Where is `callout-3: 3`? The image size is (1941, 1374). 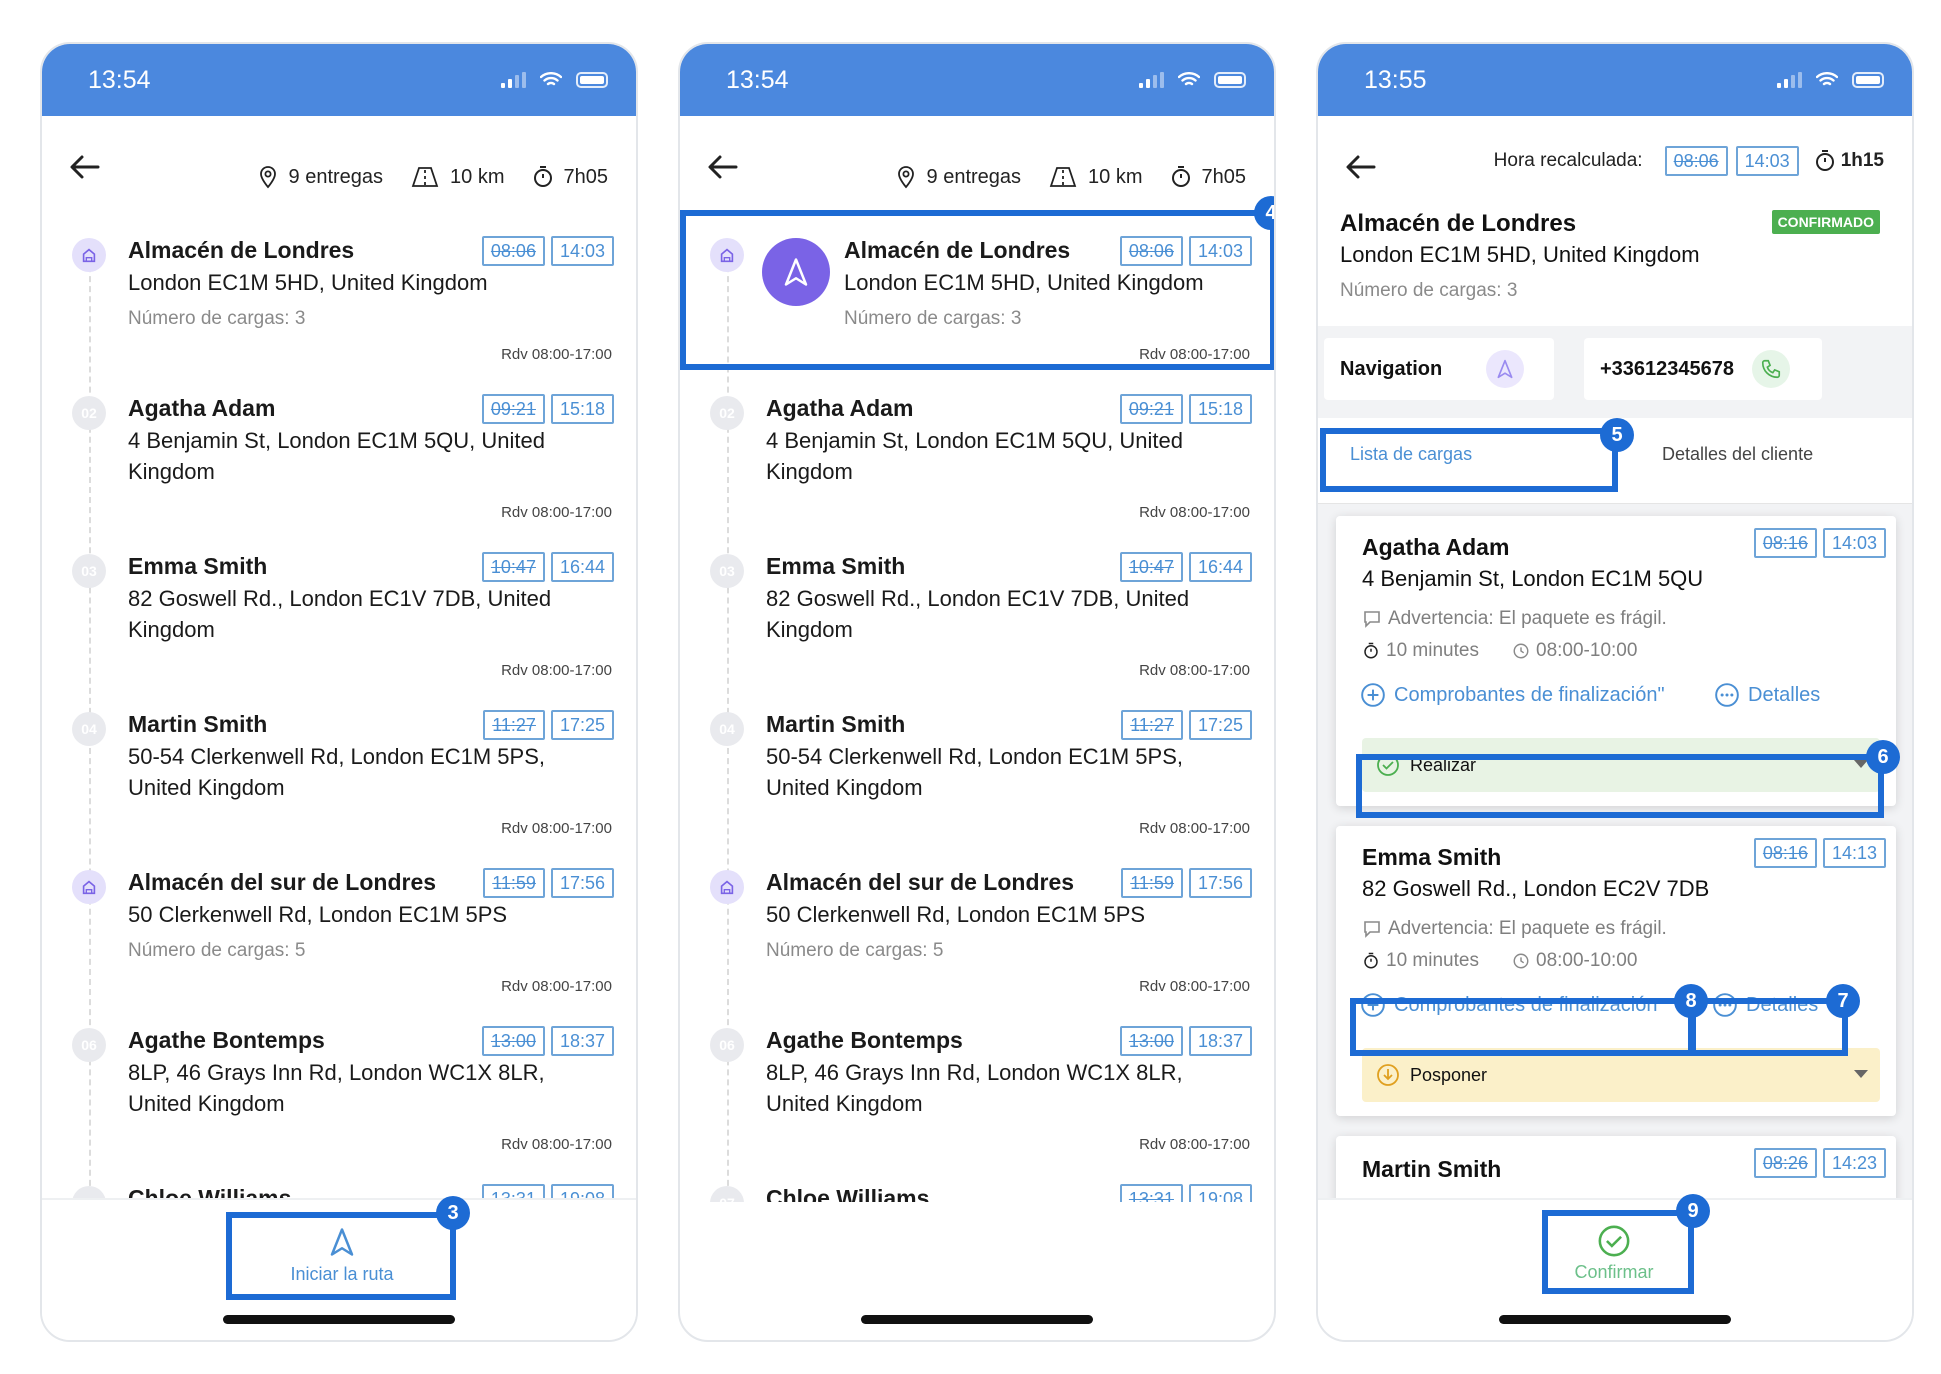
callout-3: 3 is located at coordinates (453, 1213).